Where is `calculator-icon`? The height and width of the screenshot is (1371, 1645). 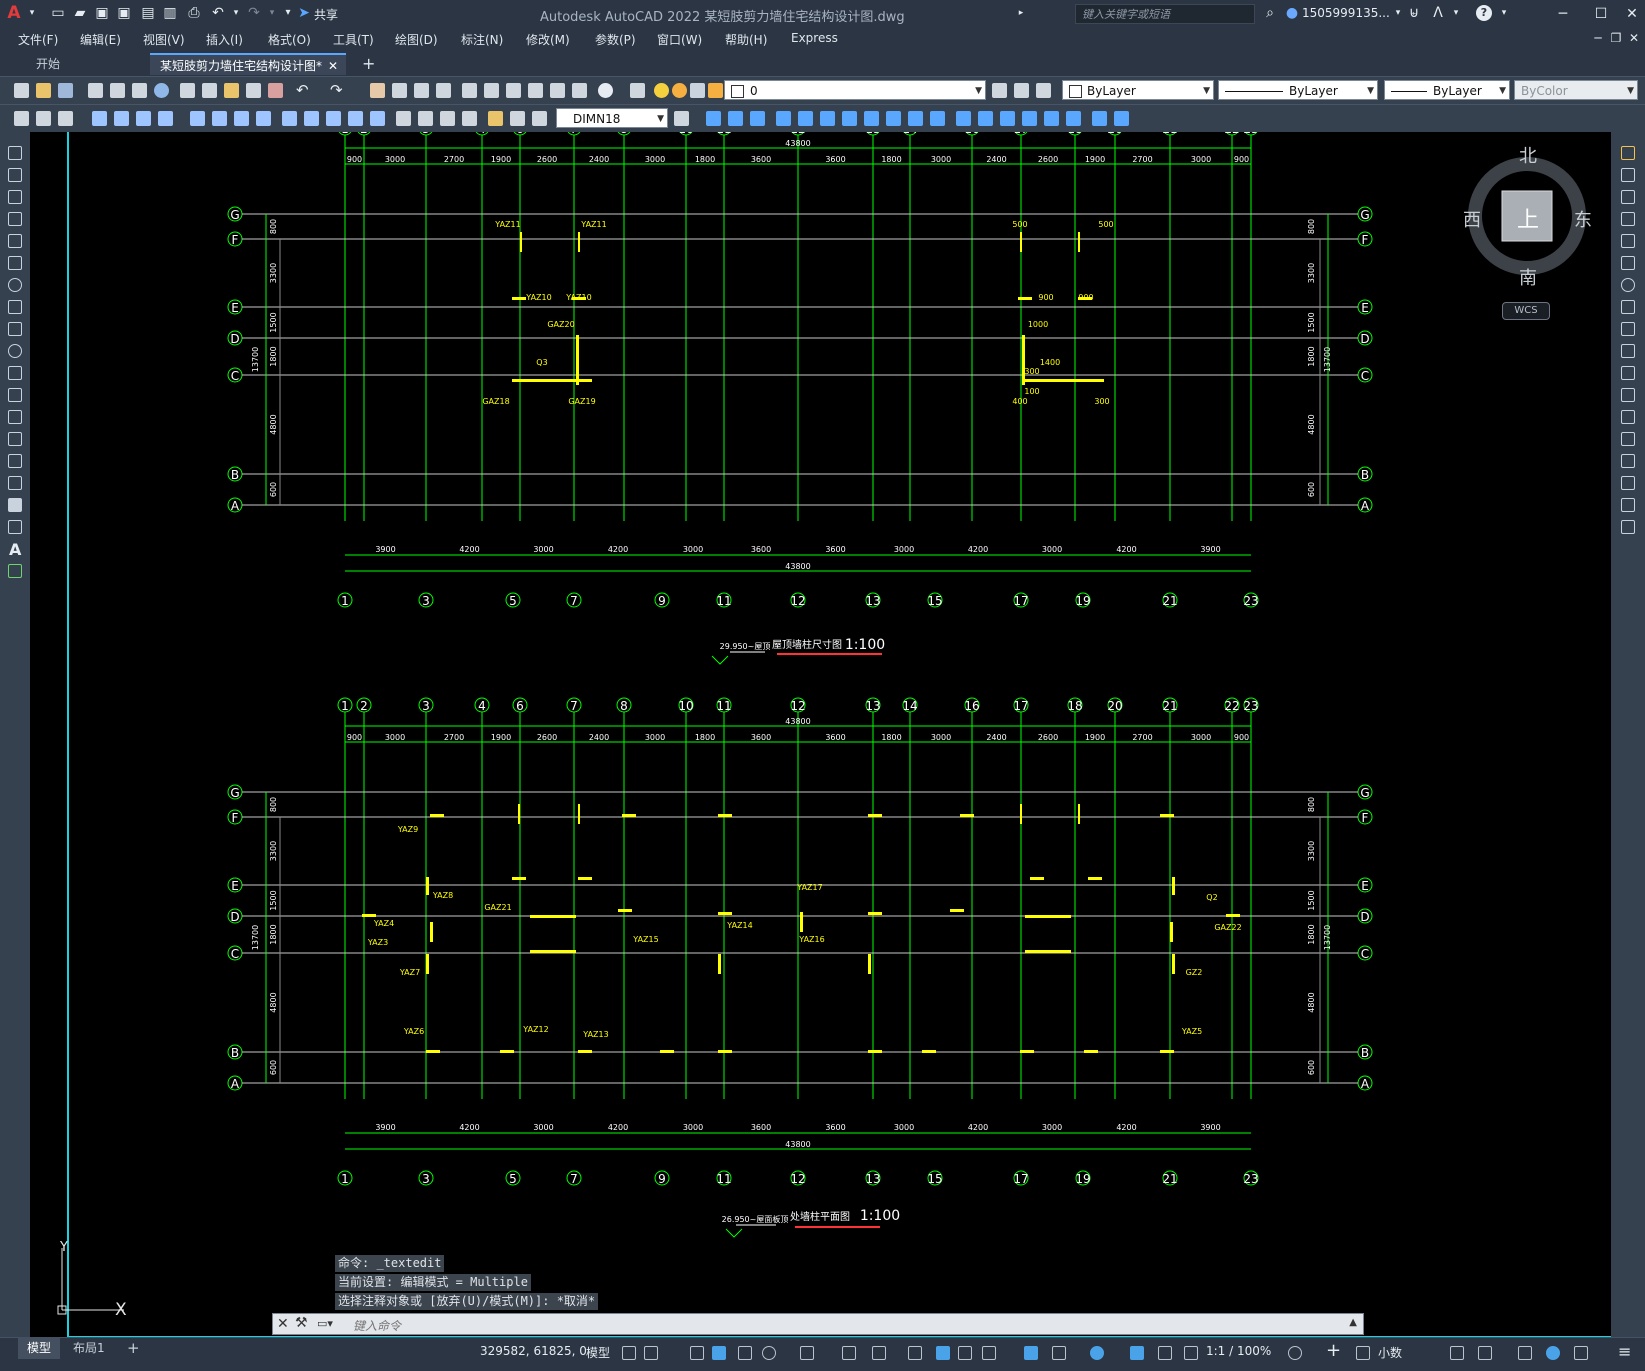
calculator-icon is located at coordinates (579, 90).